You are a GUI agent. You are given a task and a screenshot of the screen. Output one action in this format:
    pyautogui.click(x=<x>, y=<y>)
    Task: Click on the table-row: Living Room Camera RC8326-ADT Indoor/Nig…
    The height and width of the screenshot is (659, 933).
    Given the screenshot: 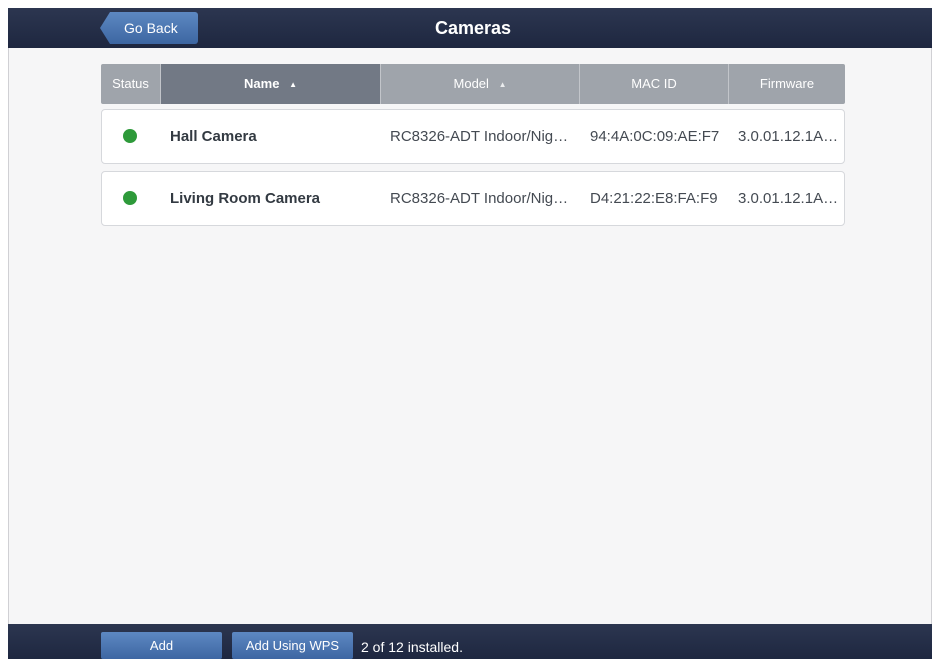 What is the action you would take?
    pyautogui.click(x=473, y=198)
    